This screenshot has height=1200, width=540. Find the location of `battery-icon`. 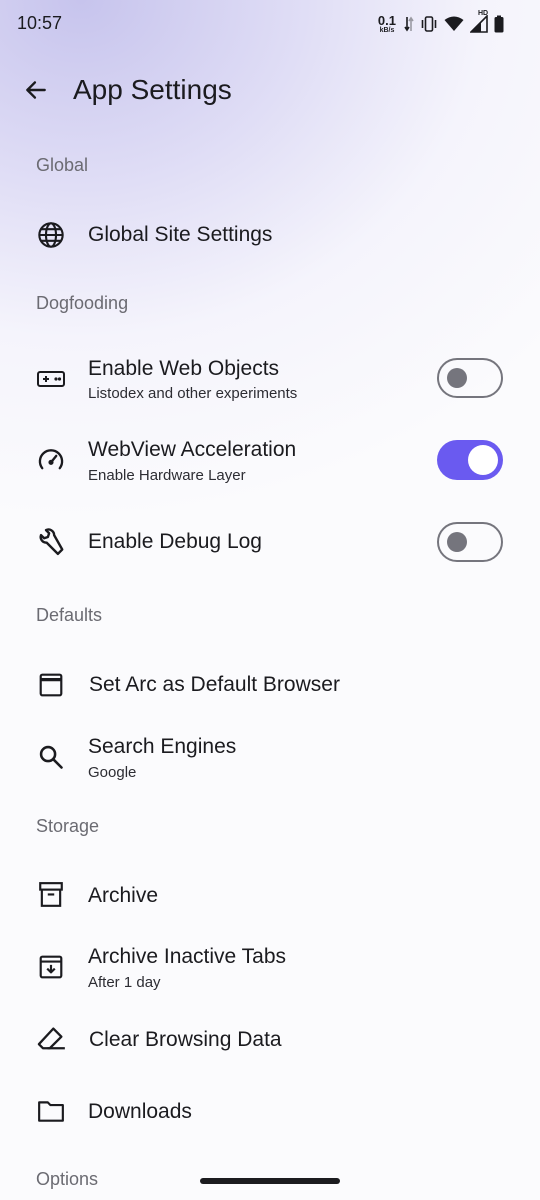

battery-icon is located at coordinates (499, 24).